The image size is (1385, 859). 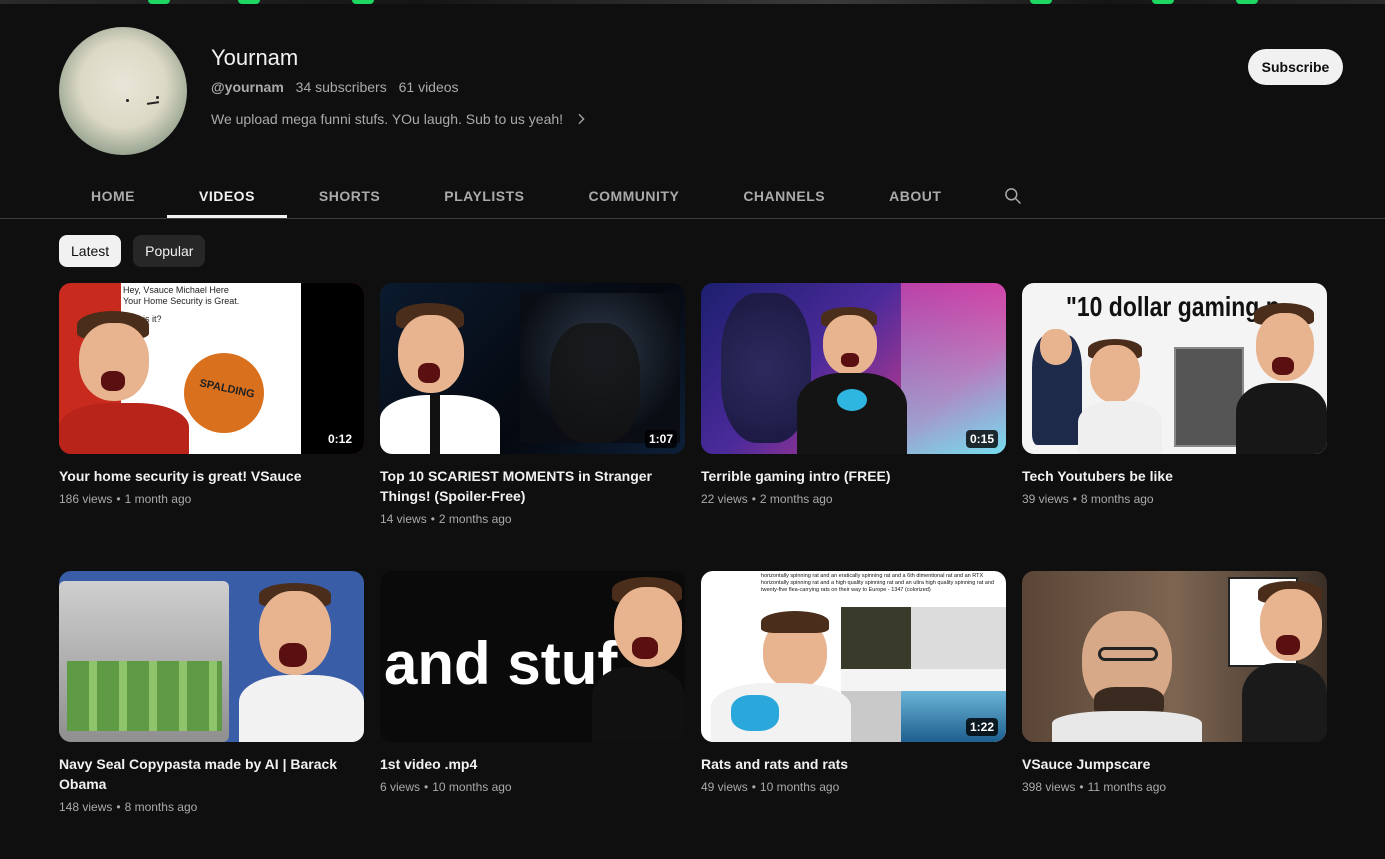 I want to click on tab-videos: VIDEOS, so click(x=227, y=196).